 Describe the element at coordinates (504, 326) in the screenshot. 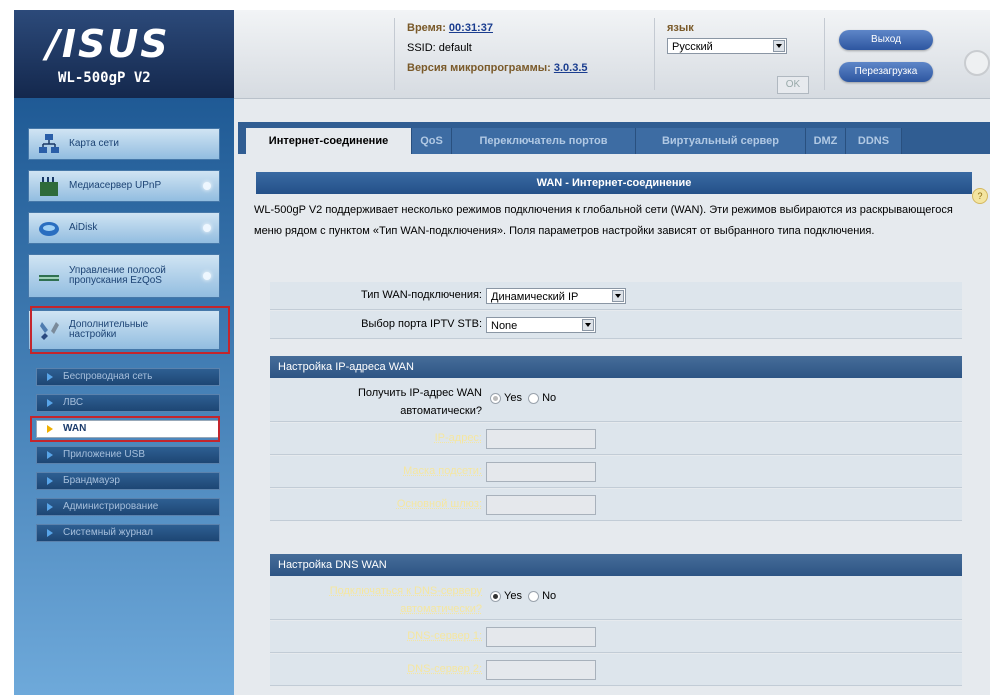

I see `iptv-value: None` at that location.